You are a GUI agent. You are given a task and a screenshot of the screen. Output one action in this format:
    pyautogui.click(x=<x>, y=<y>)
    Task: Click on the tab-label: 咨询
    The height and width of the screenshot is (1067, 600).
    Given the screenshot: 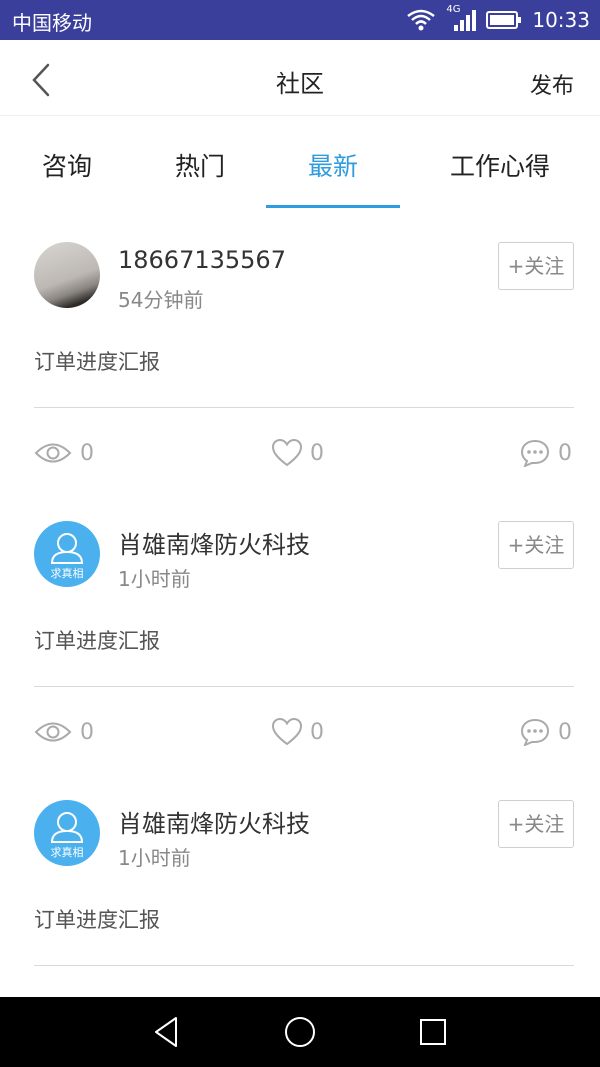 What is the action you would take?
    pyautogui.click(x=66, y=166)
    